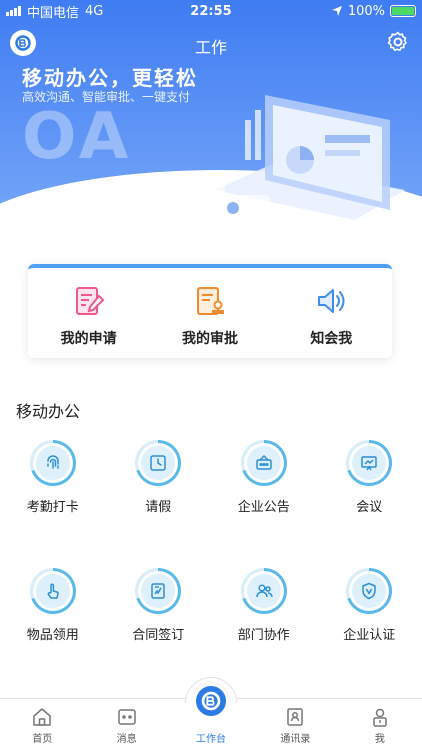 This screenshot has height=750, width=422. What do you see at coordinates (379, 739) in the screenshot?
I see `tab-label: 我` at bounding box center [379, 739].